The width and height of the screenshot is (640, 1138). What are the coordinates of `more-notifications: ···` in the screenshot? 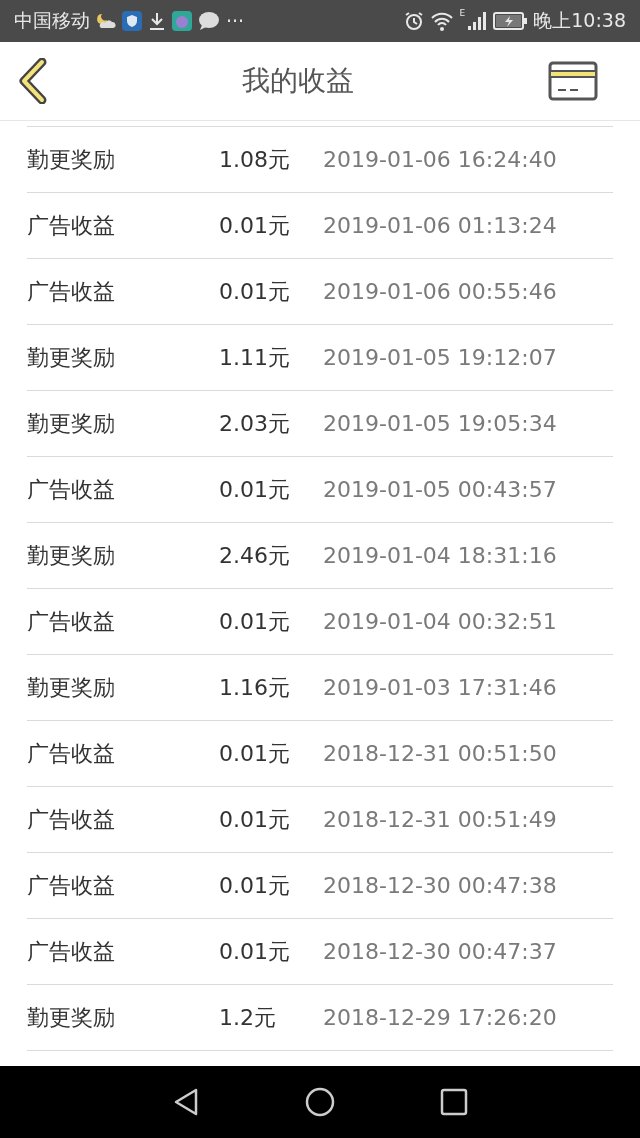 It's located at (235, 21).